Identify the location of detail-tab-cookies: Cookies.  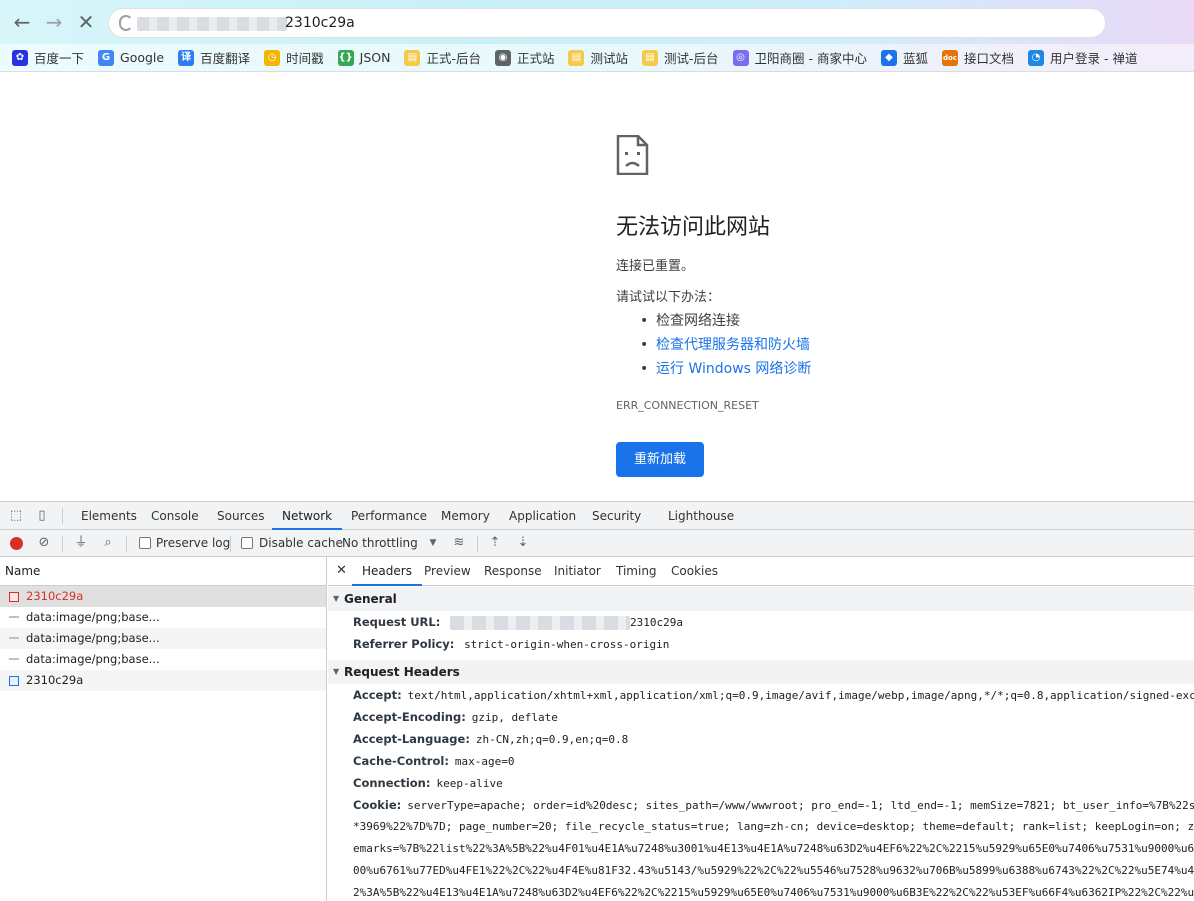
(694, 571).